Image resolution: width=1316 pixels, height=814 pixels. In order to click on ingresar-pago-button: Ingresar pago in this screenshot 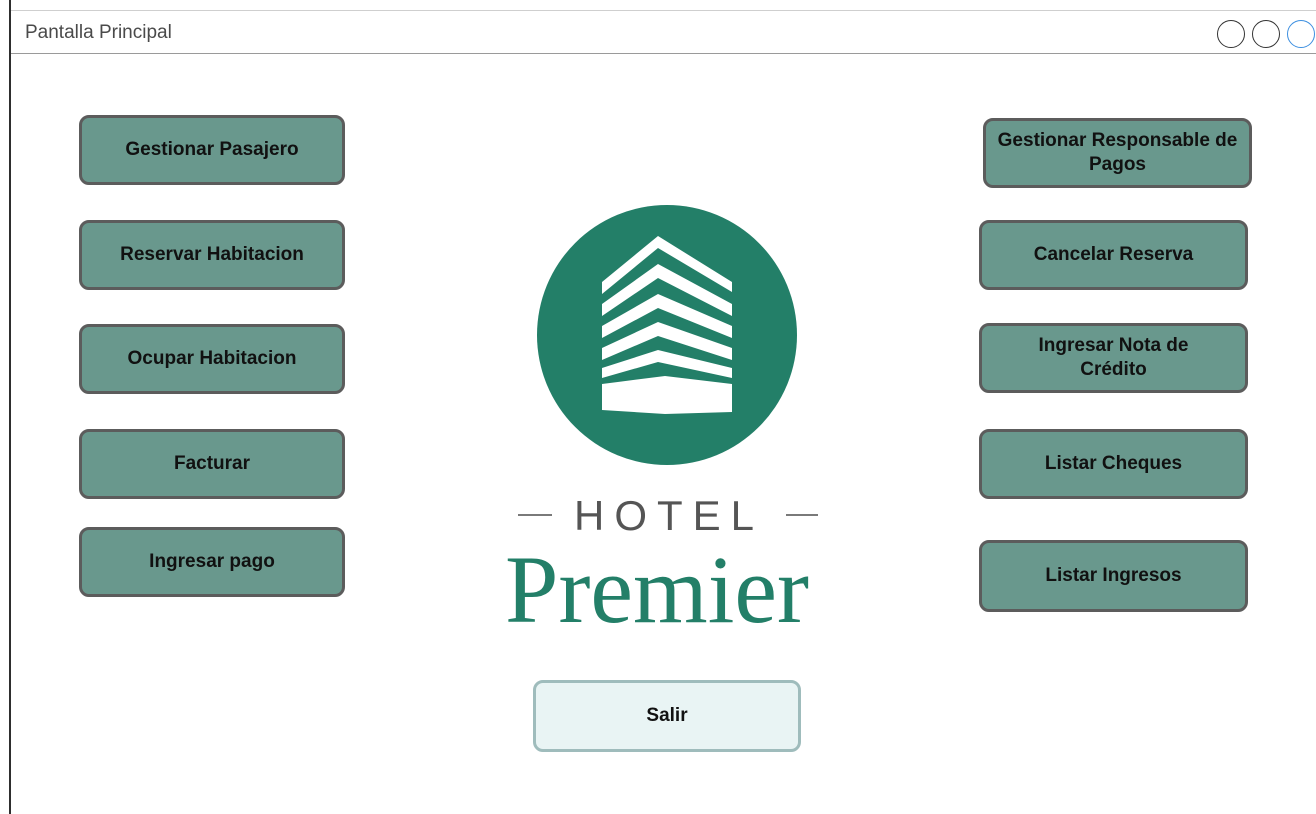, I will do `click(212, 562)`.